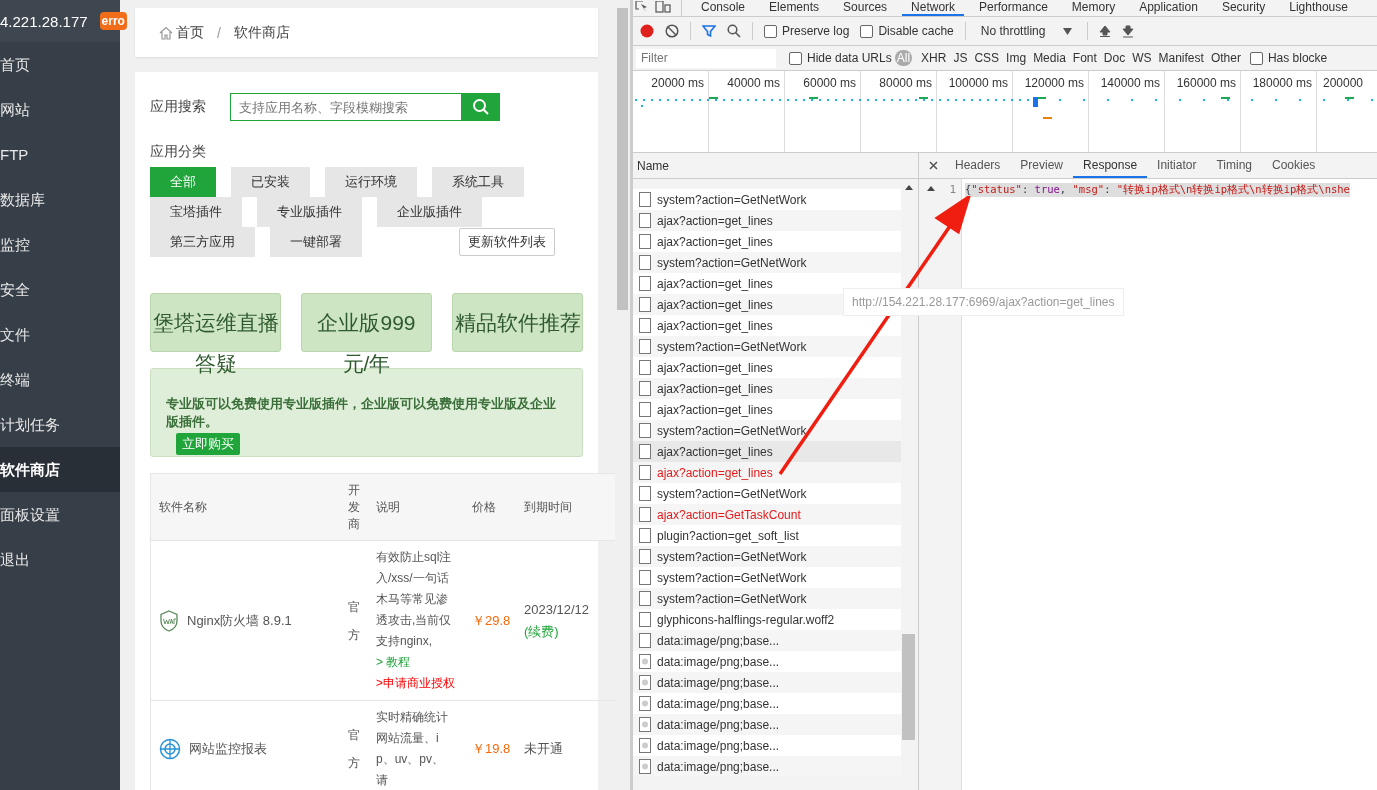  Describe the element at coordinates (987, 58) in the screenshot. I see `type-filter: CSS` at that location.